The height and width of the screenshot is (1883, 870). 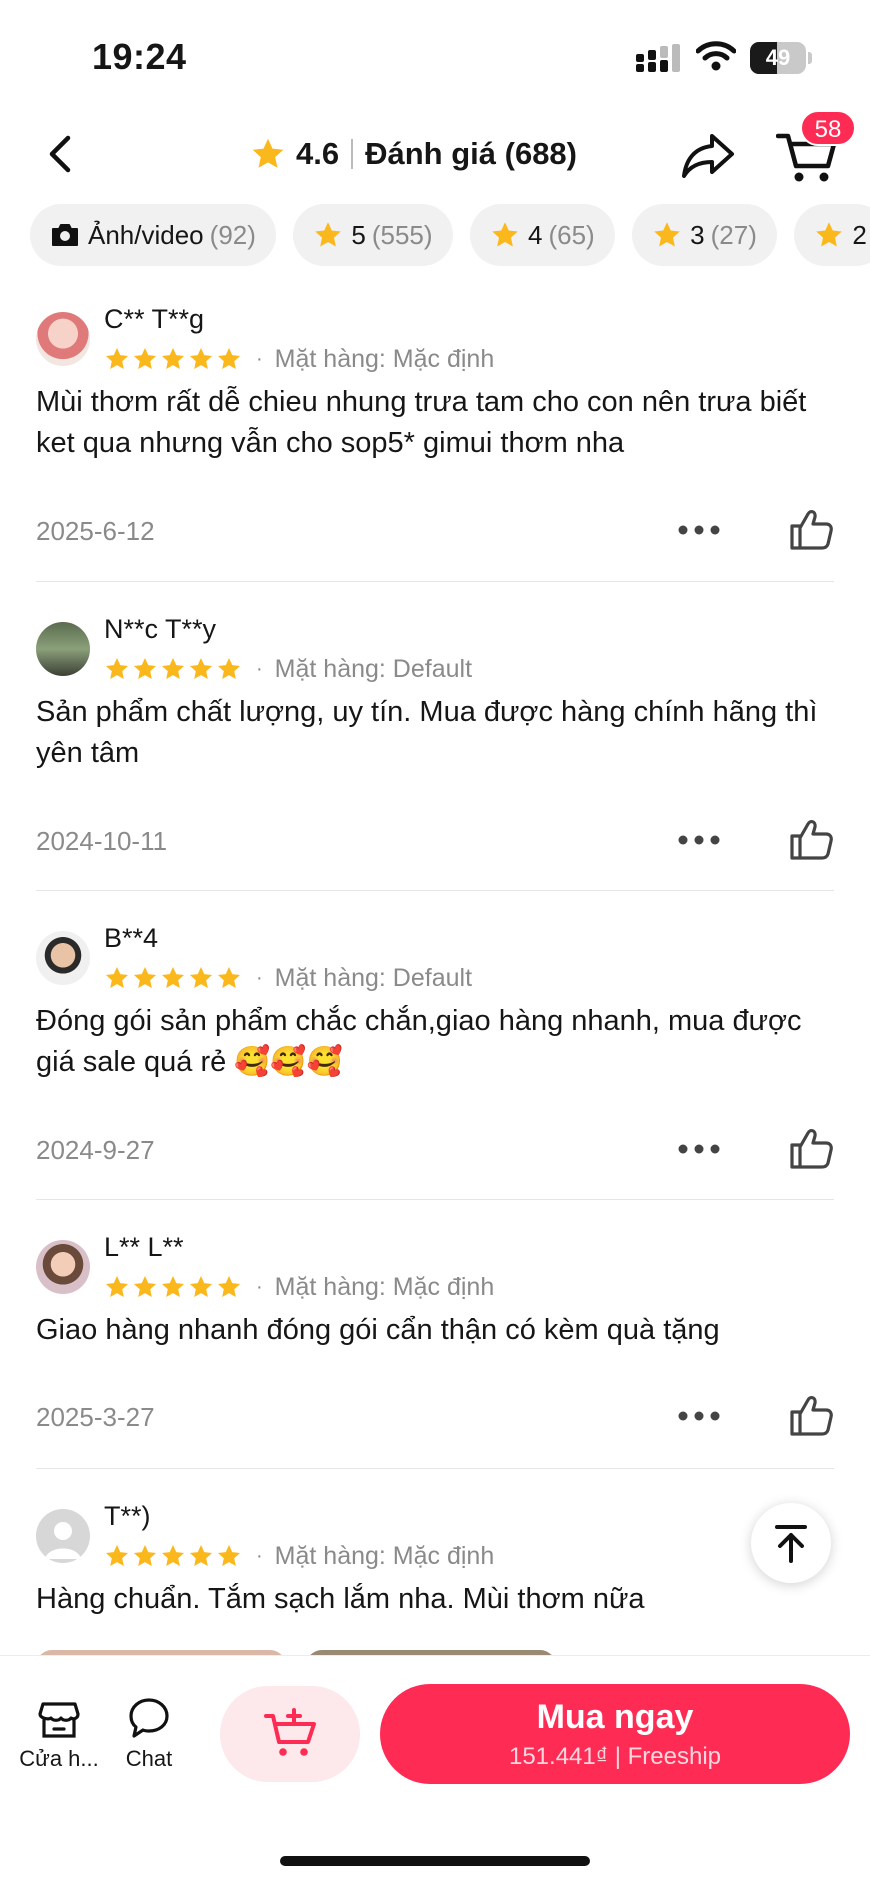 I want to click on filter-label: 5, so click(x=358, y=234).